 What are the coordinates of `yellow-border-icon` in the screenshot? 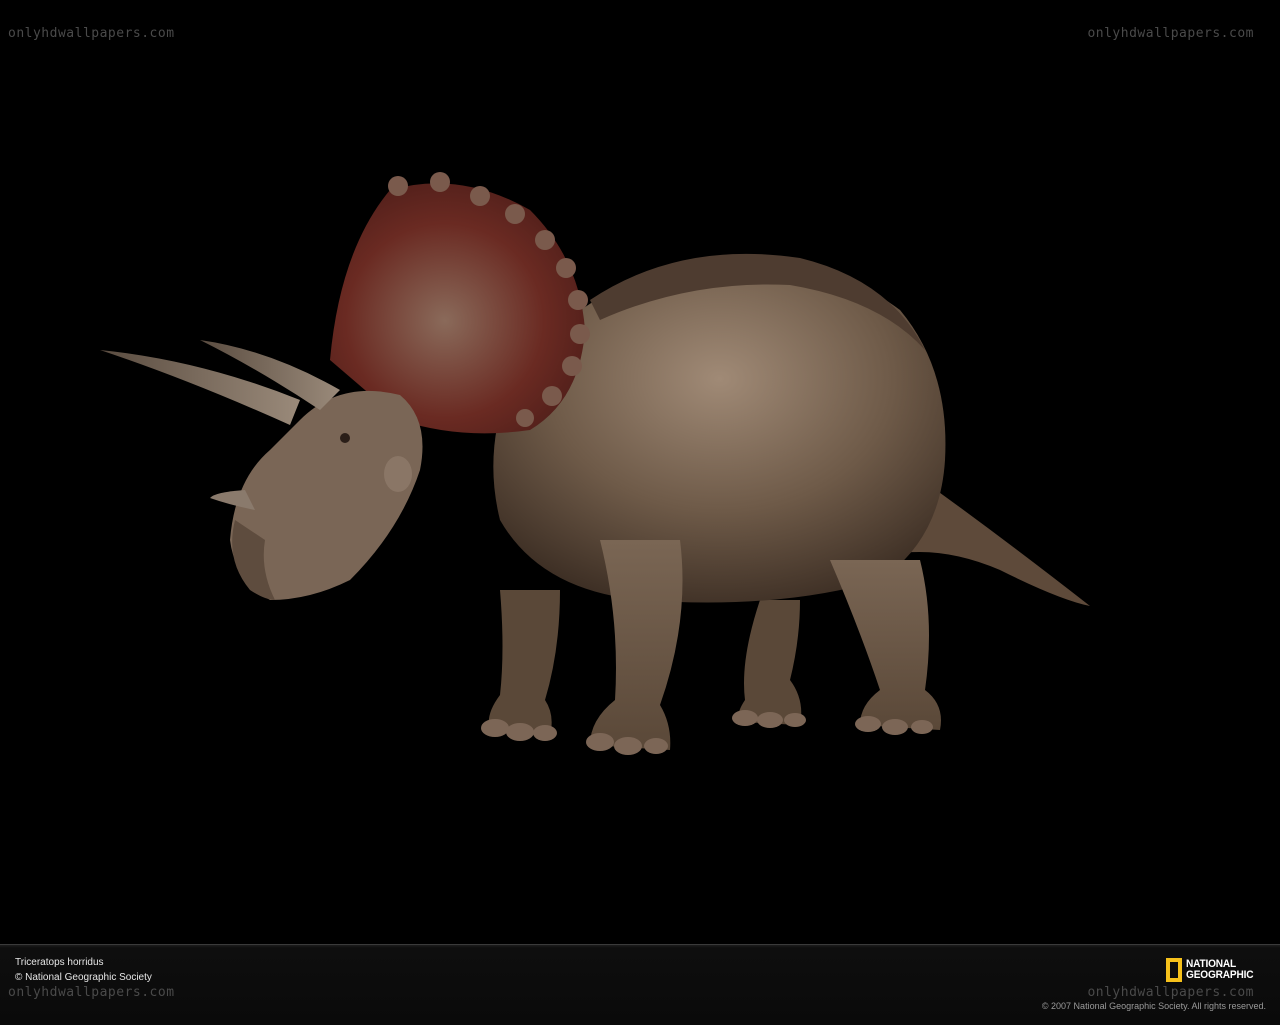 It's located at (1174, 970).